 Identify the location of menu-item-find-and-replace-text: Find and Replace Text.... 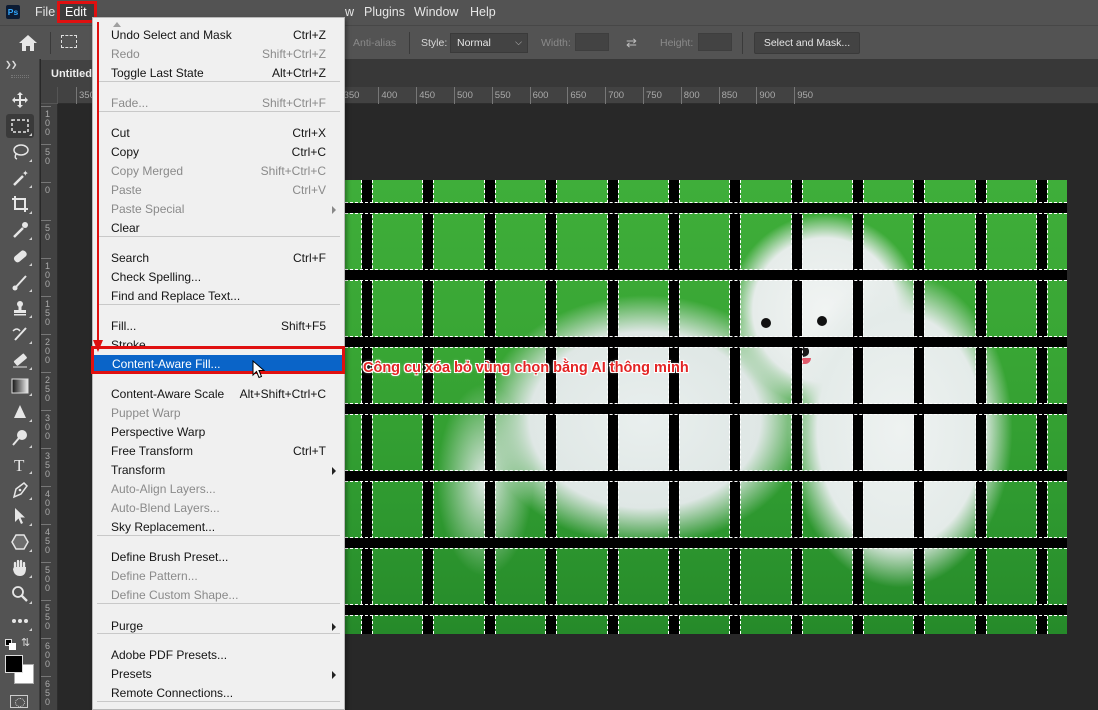
(218, 296).